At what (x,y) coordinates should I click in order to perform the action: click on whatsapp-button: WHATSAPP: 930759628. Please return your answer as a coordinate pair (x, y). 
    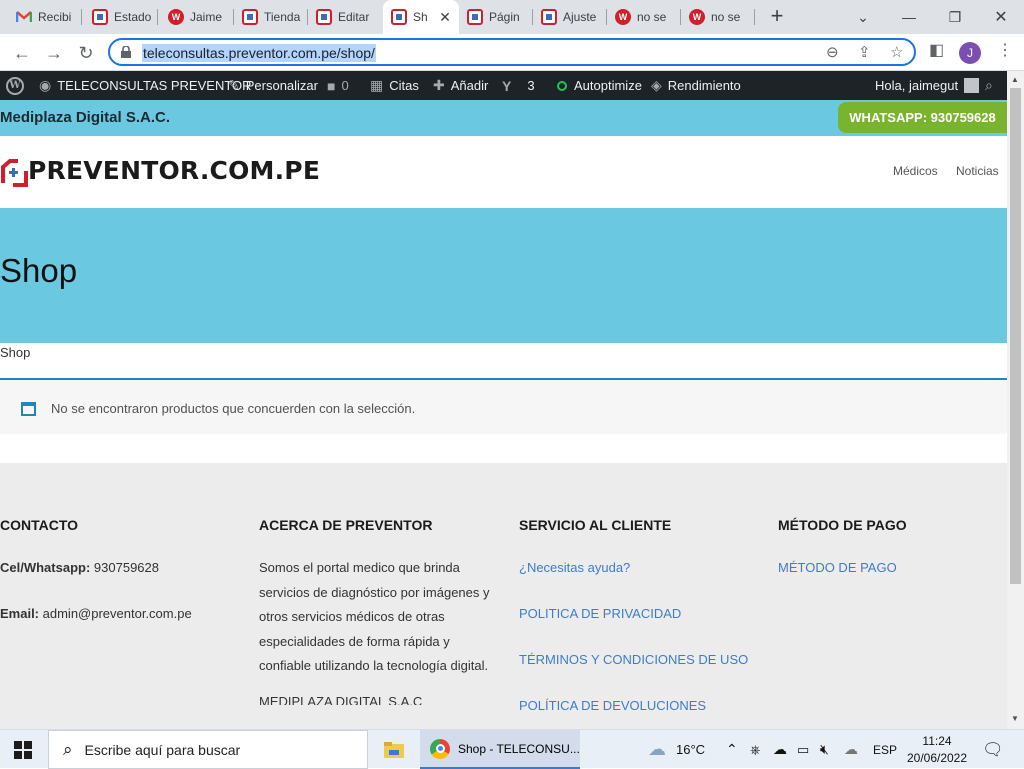
    Looking at the image, I should click on (922, 117).